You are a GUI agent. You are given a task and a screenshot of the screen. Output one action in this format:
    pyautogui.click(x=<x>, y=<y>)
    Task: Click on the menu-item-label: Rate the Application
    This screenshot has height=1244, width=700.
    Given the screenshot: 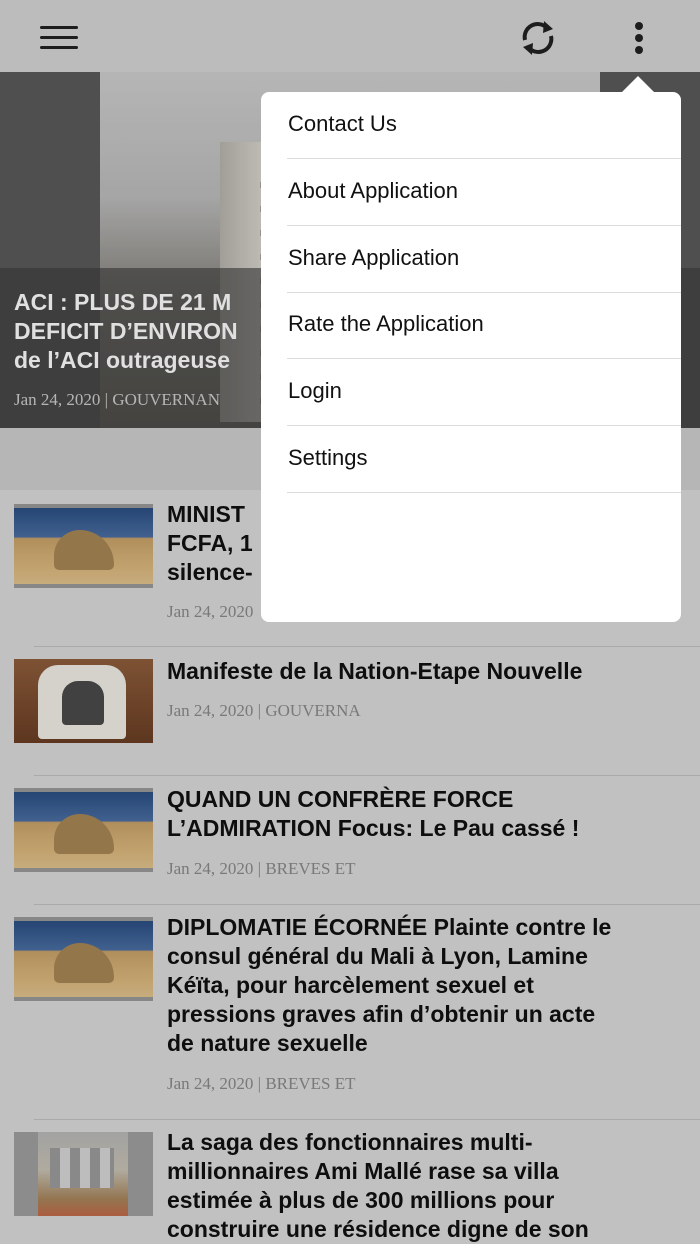 What is the action you would take?
    pyautogui.click(x=386, y=323)
    